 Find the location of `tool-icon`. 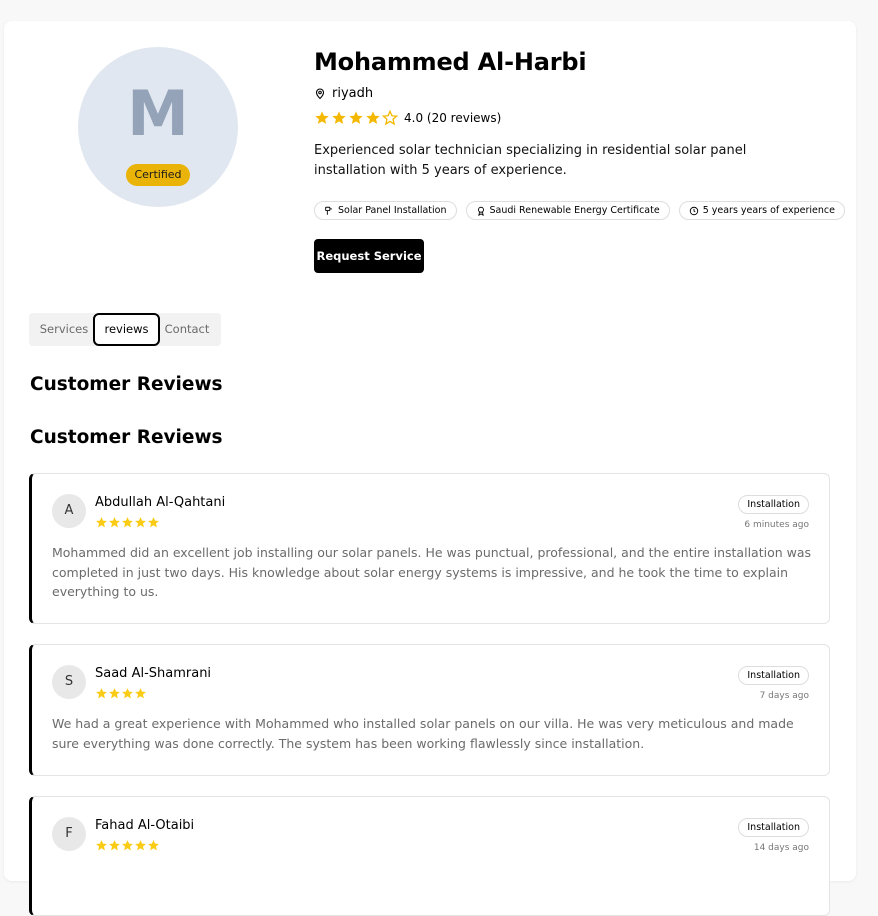

tool-icon is located at coordinates (328, 210).